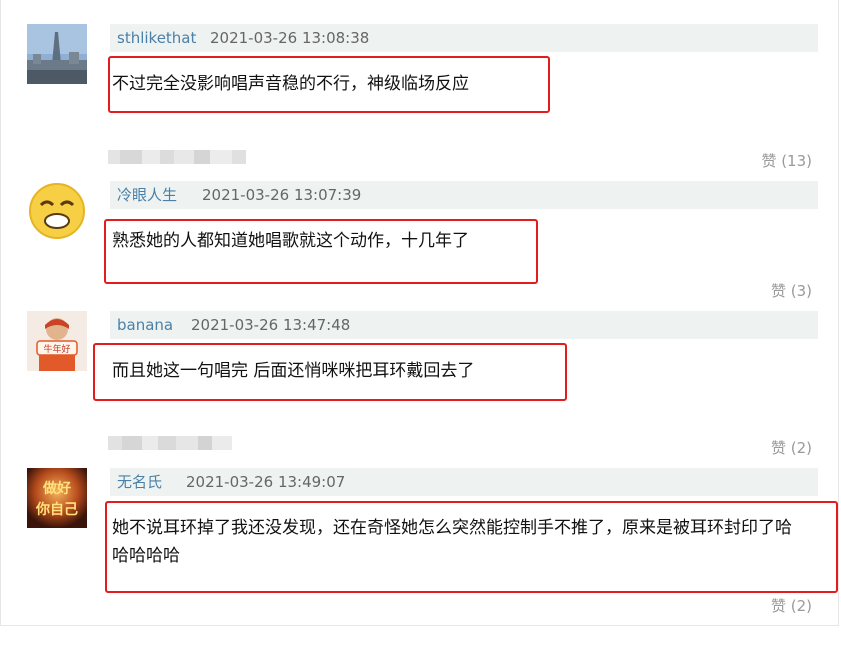 The width and height of the screenshot is (841, 647). What do you see at coordinates (56, 509) in the screenshot?
I see `avatar-badge-text: 你自己` at bounding box center [56, 509].